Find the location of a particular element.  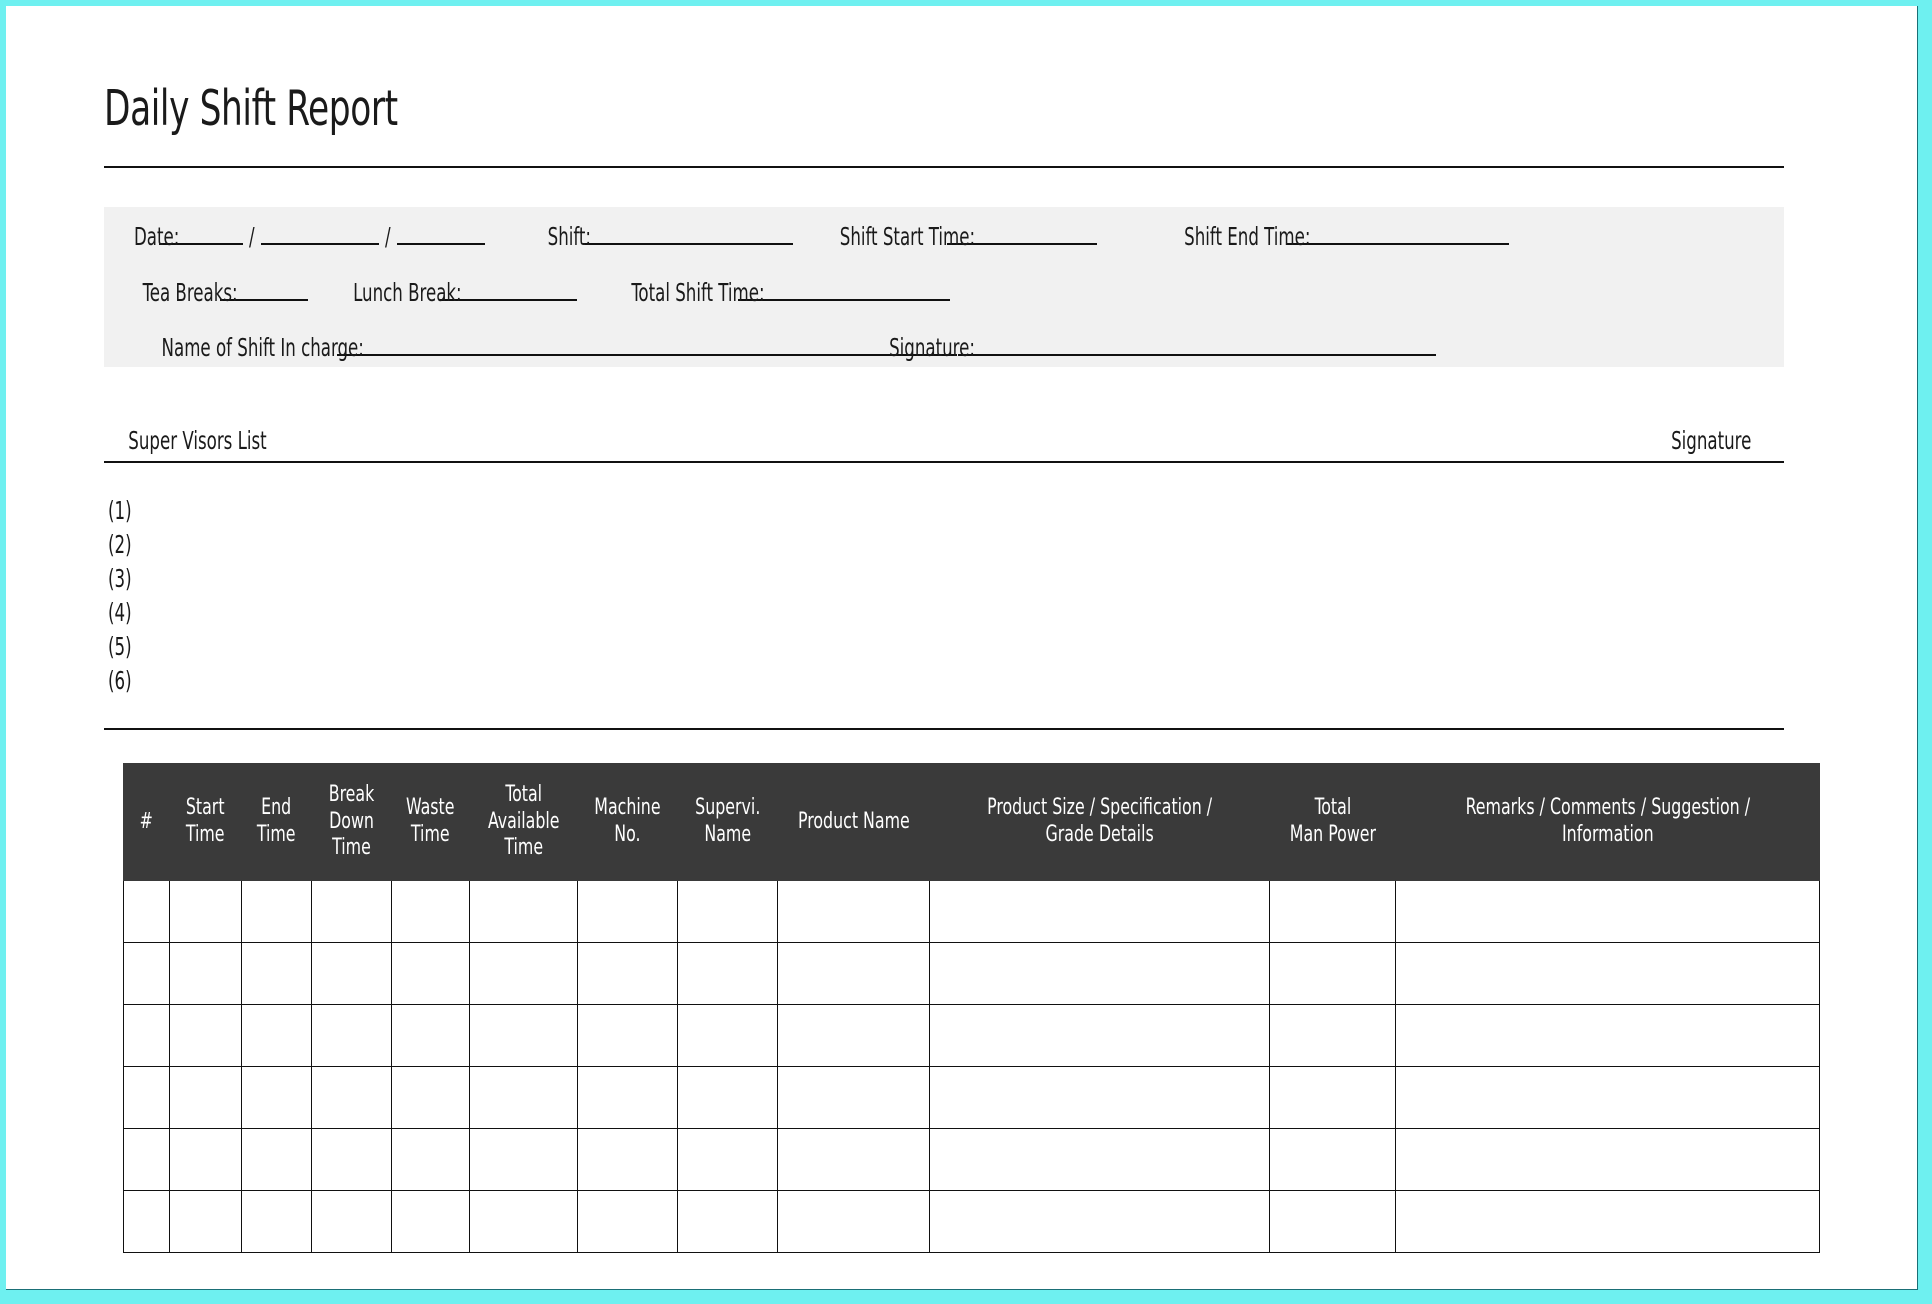

tea-breaks-field: Tea Breaks: is located at coordinates (217, 292).